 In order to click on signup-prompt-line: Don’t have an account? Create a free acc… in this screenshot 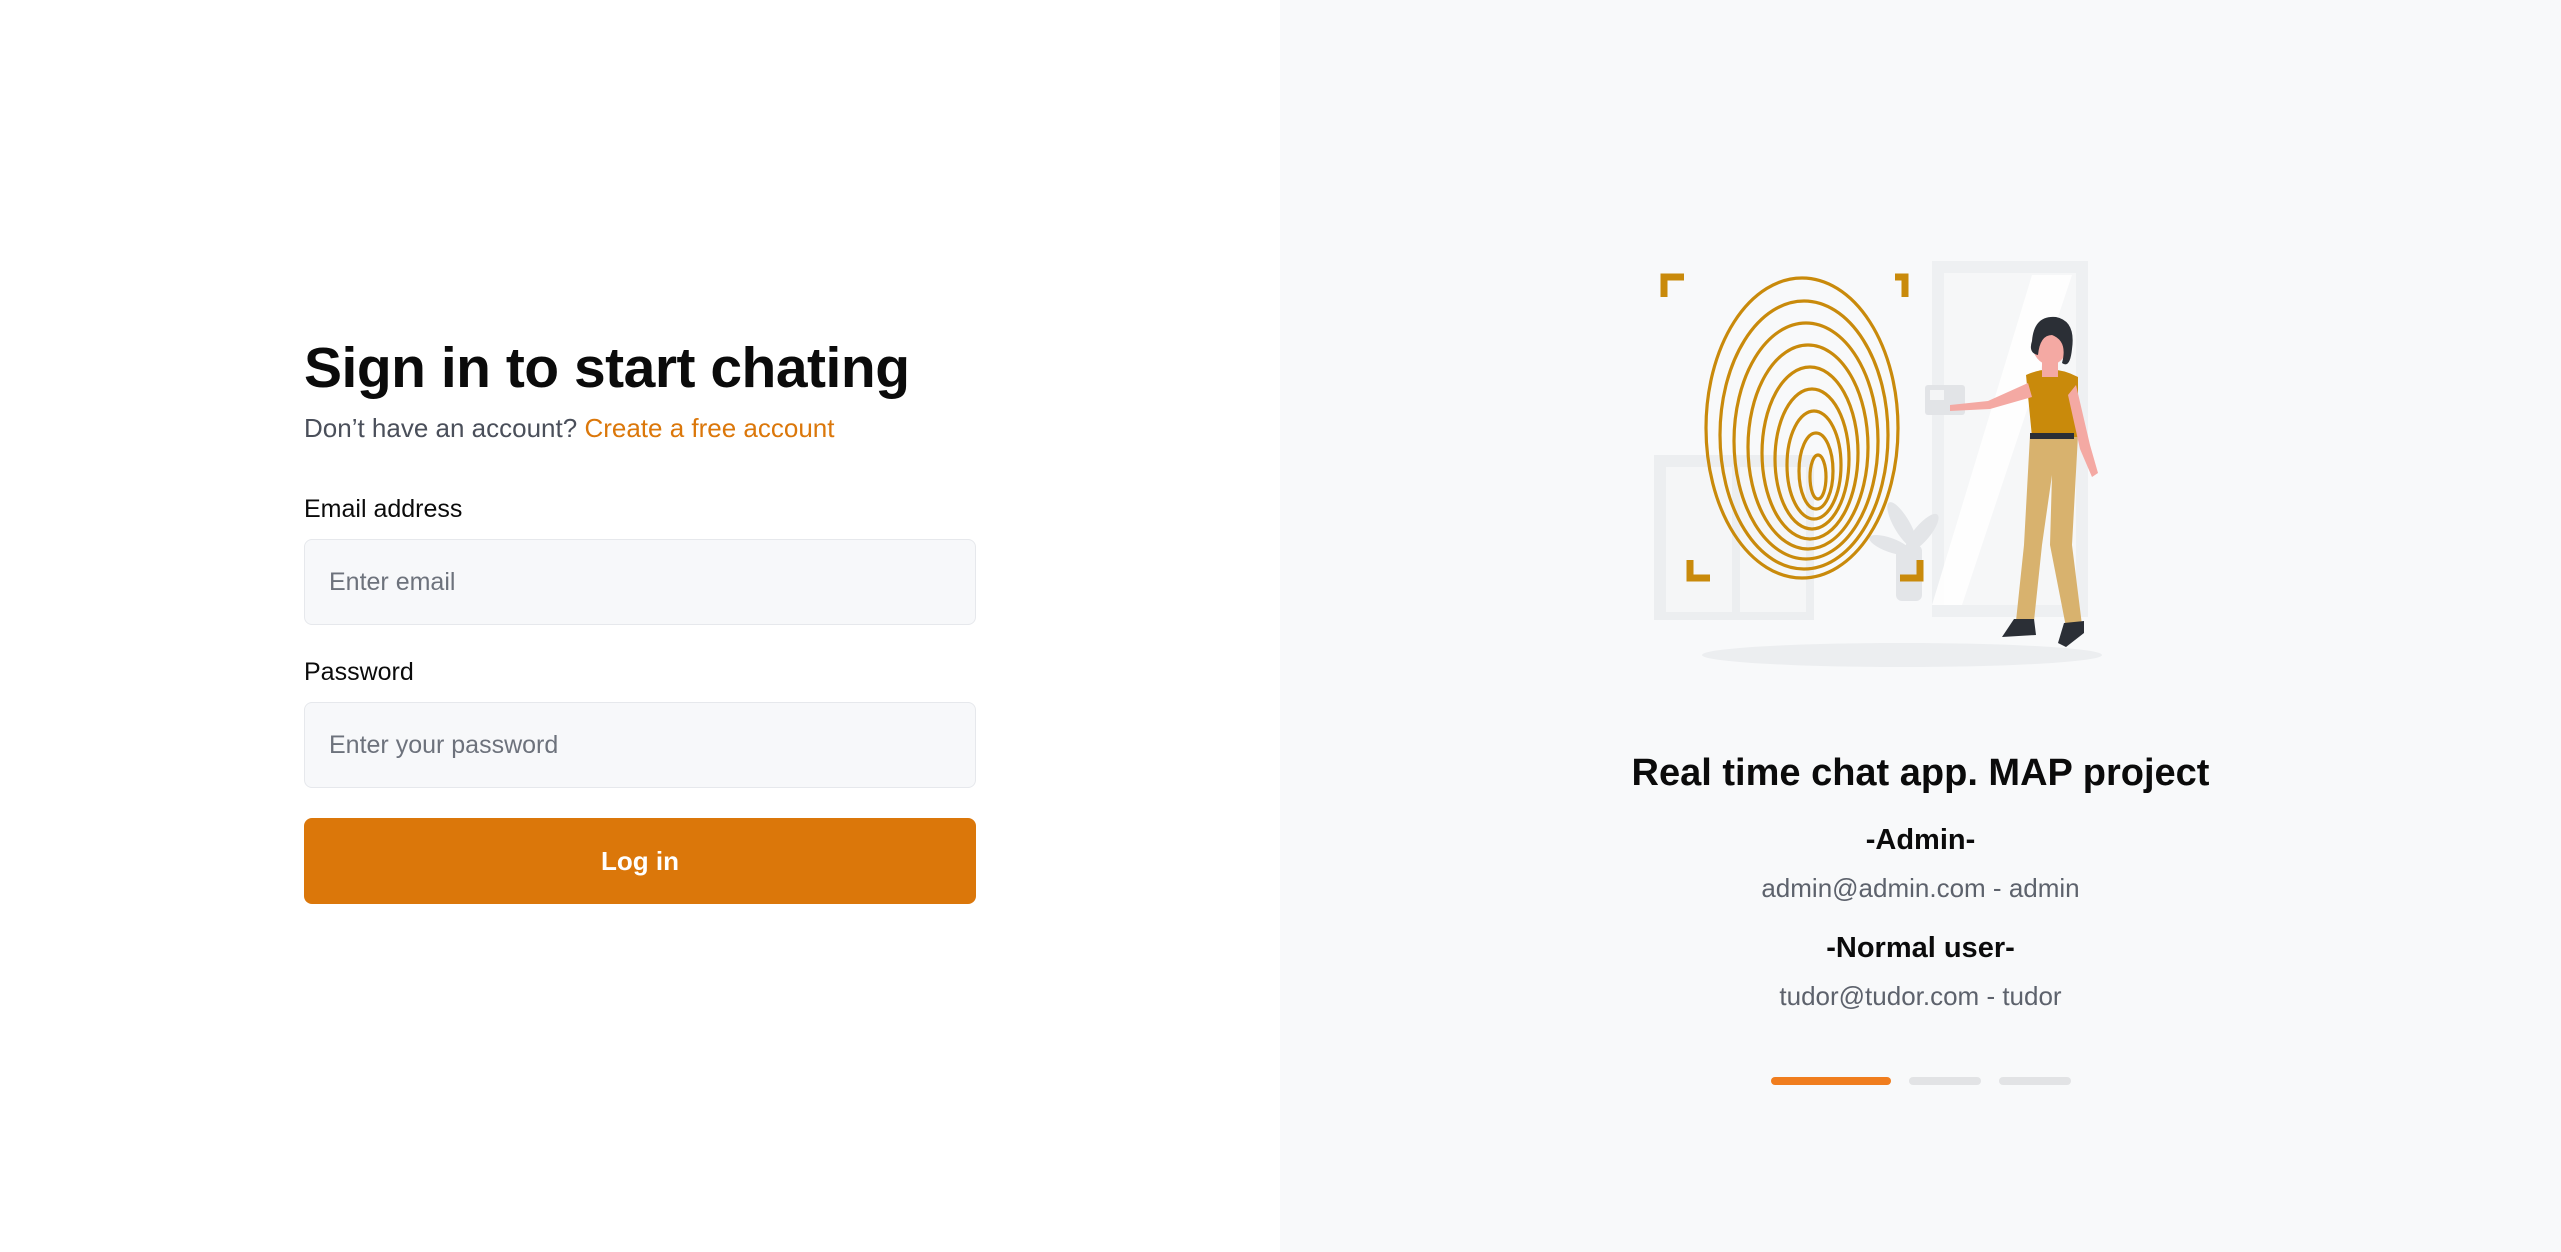, I will do `click(640, 428)`.